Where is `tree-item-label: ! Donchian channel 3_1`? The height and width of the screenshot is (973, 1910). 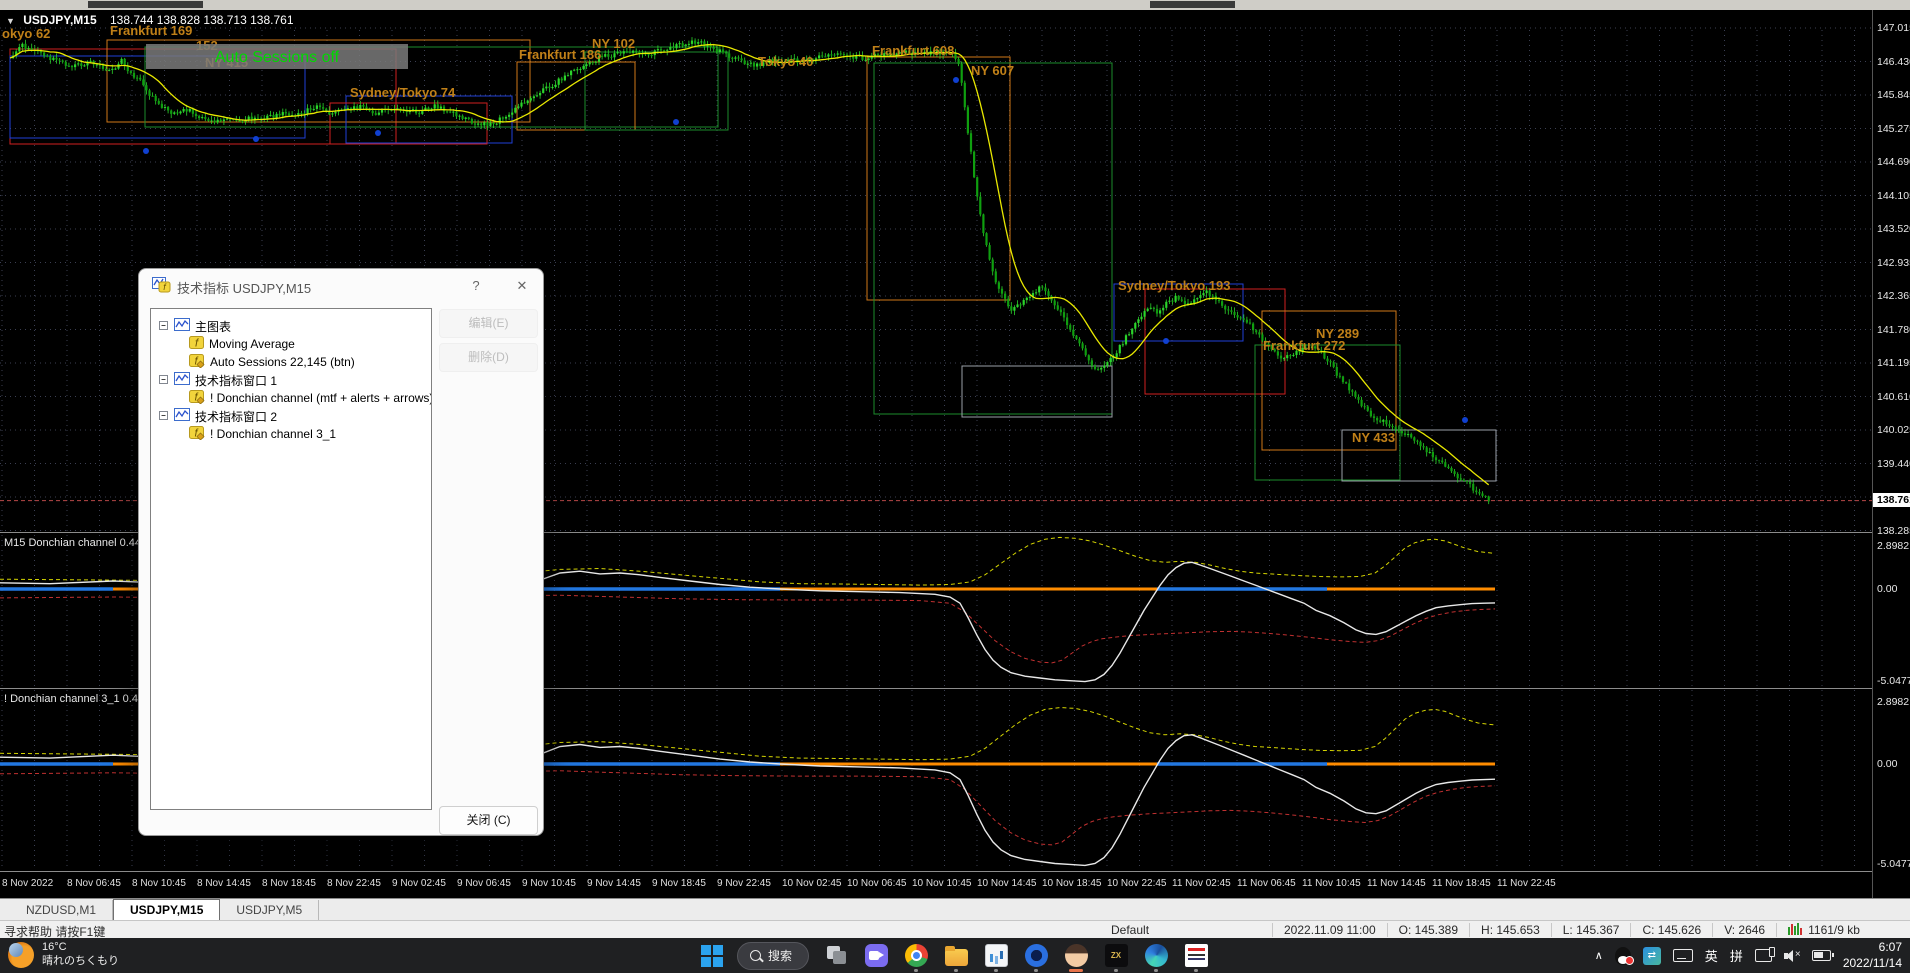 tree-item-label: ! Donchian channel 3_1 is located at coordinates (273, 434).